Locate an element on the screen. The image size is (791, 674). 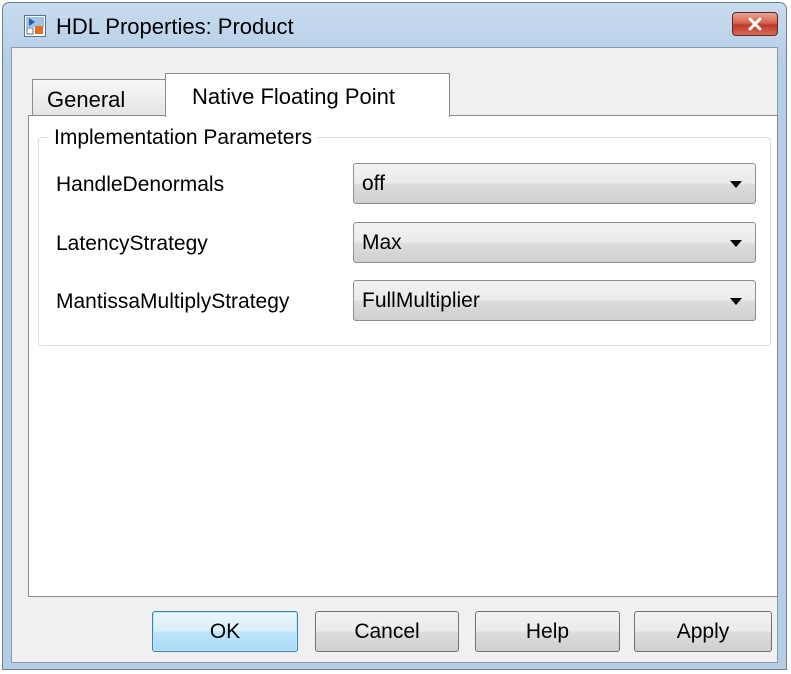
mantissa-multiply-strategy-label: MantissaMultiplyStrategy is located at coordinates (173, 301).